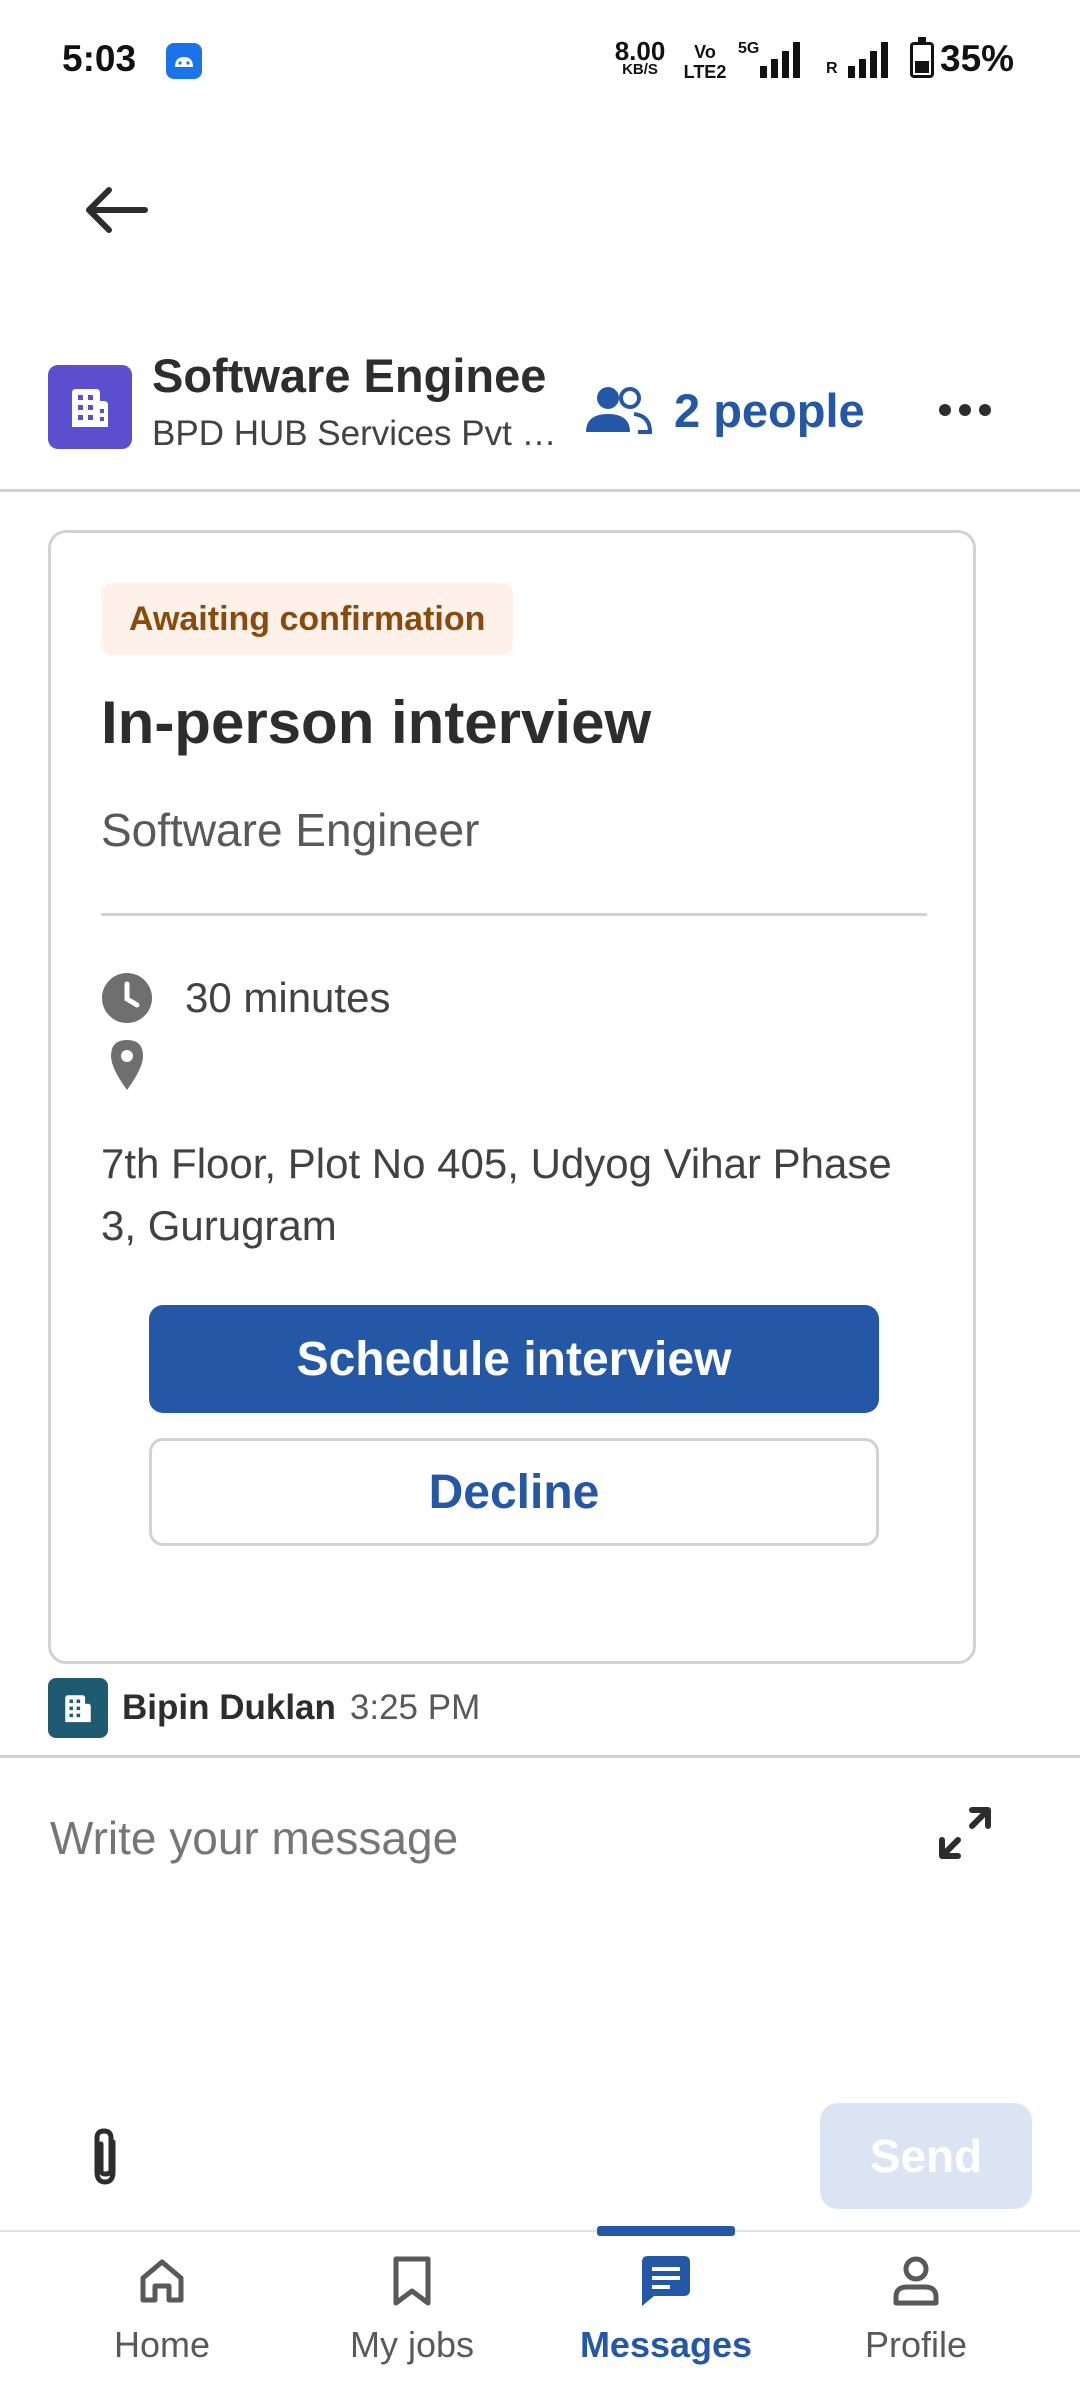  I want to click on nav-profile: Profile, so click(916, 2320).